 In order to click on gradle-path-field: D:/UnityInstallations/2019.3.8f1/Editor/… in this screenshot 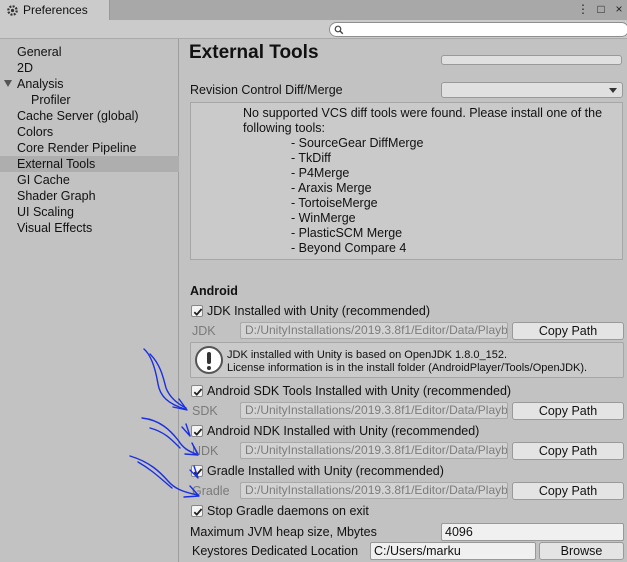, I will do `click(374, 490)`.